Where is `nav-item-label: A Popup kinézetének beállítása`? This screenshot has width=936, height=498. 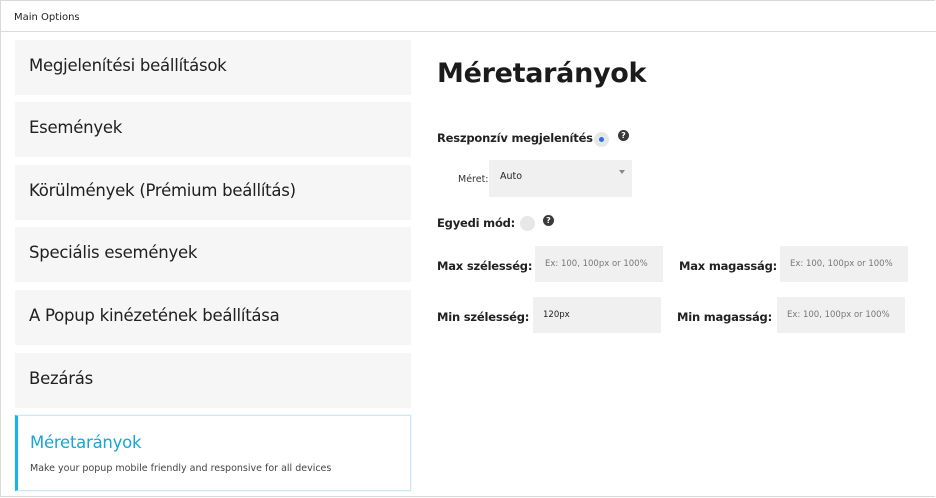
nav-item-label: A Popup kinézetének beállítása is located at coordinates (154, 315).